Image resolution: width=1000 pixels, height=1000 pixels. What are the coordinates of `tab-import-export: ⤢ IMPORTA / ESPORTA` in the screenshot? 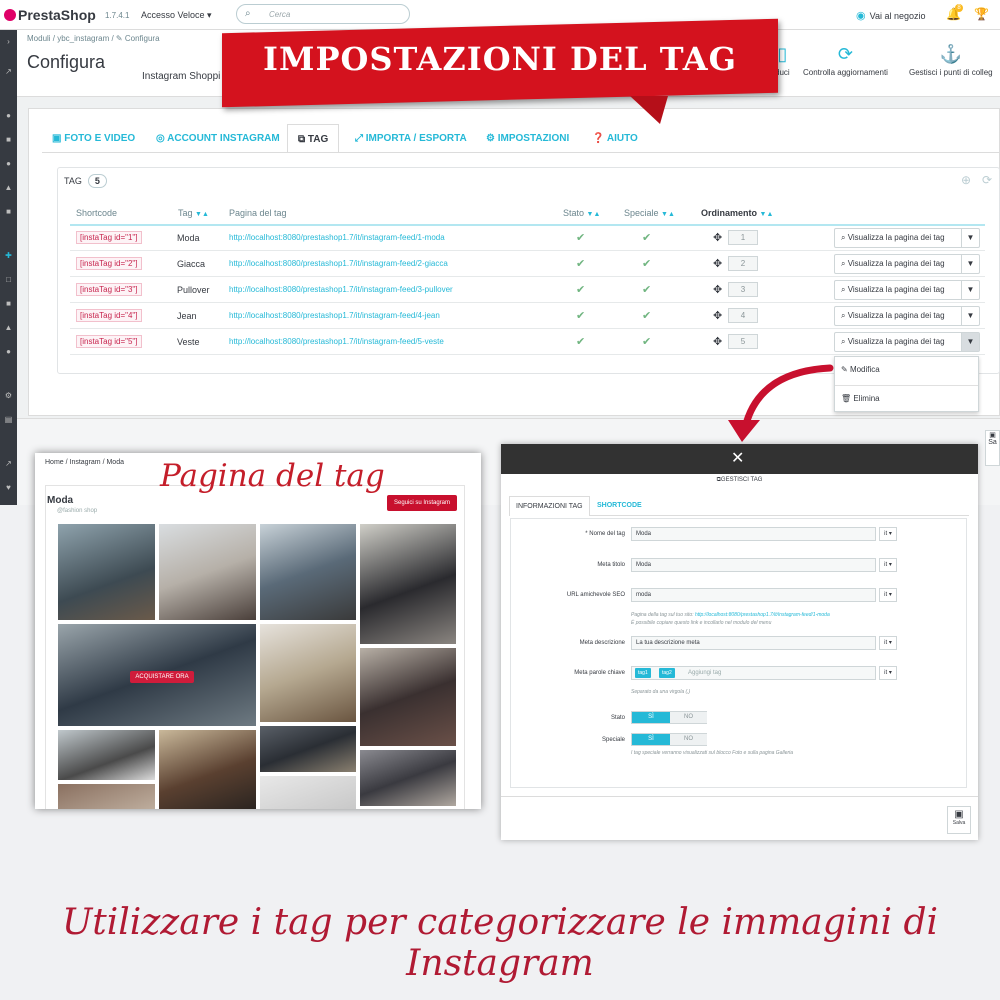 It's located at (411, 138).